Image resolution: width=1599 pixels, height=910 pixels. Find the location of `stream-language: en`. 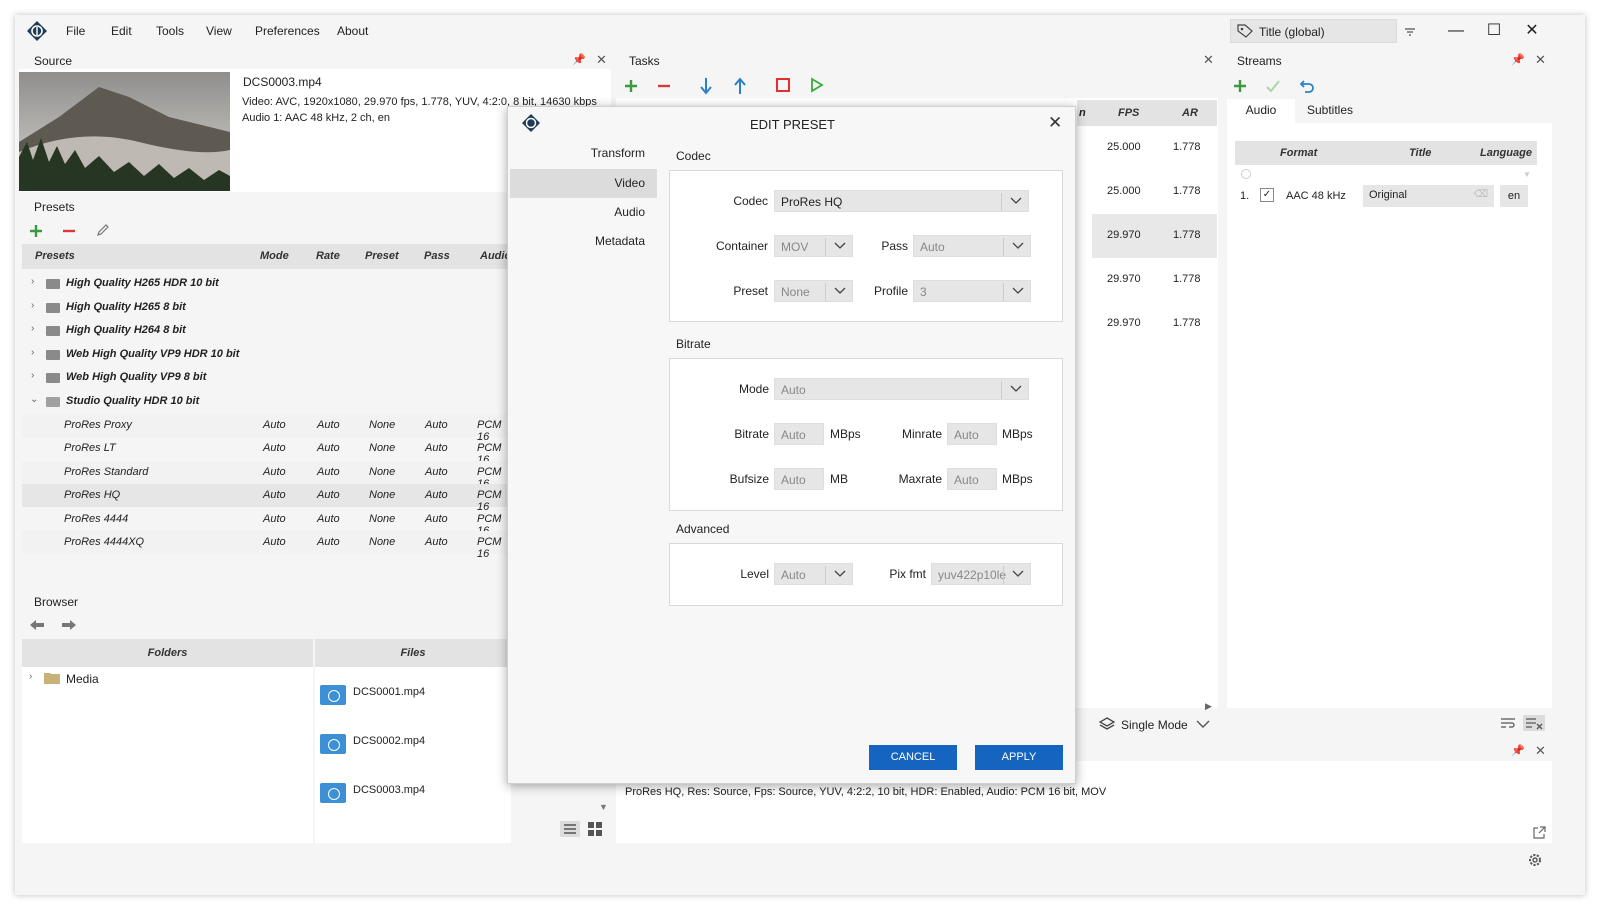

stream-language: en is located at coordinates (1514, 196).